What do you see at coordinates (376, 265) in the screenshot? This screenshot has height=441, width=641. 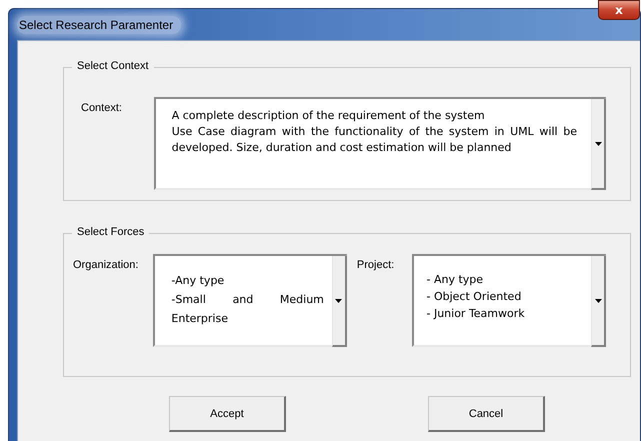 I see `field-label: Project:` at bounding box center [376, 265].